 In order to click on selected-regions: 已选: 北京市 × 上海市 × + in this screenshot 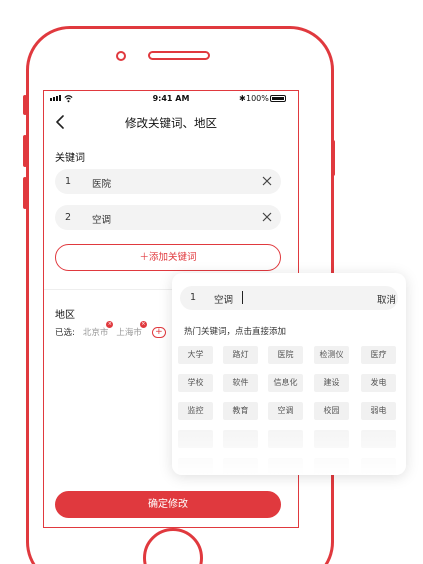, I will do `click(110, 329)`.